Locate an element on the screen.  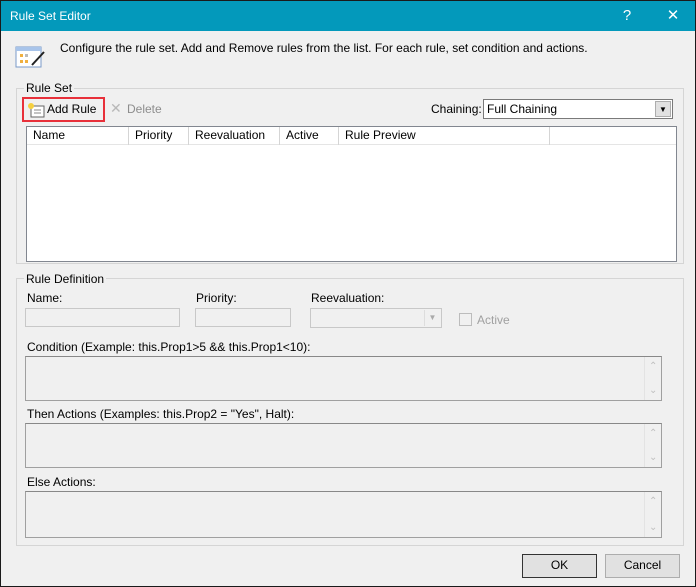
add-rule-label: Add Rule is located at coordinates (72, 109).